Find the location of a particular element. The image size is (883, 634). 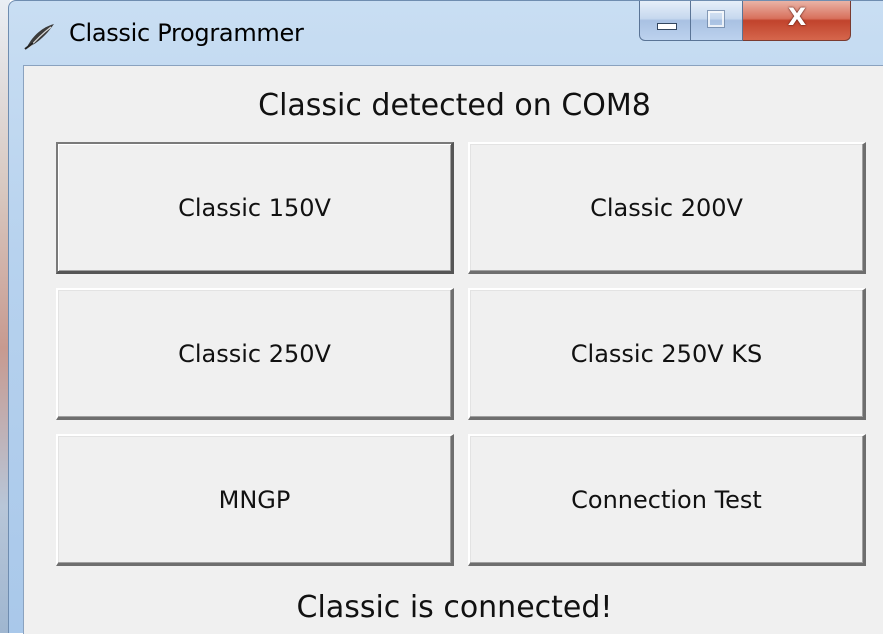

connection-status-label: Classic is connected! is located at coordinates (454, 607).